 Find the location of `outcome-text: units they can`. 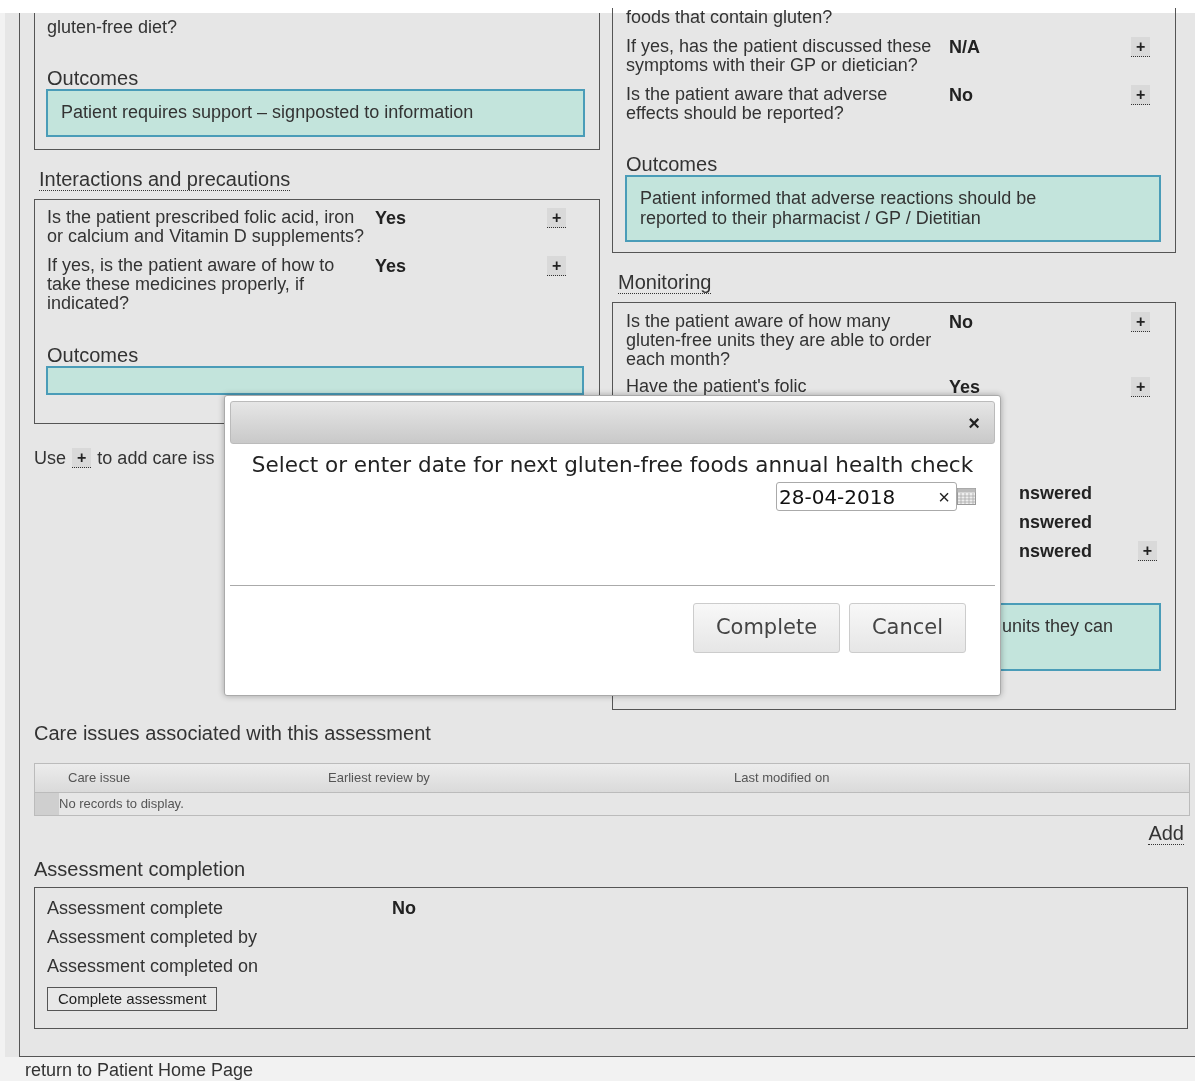

outcome-text: units they can is located at coordinates (1058, 626).